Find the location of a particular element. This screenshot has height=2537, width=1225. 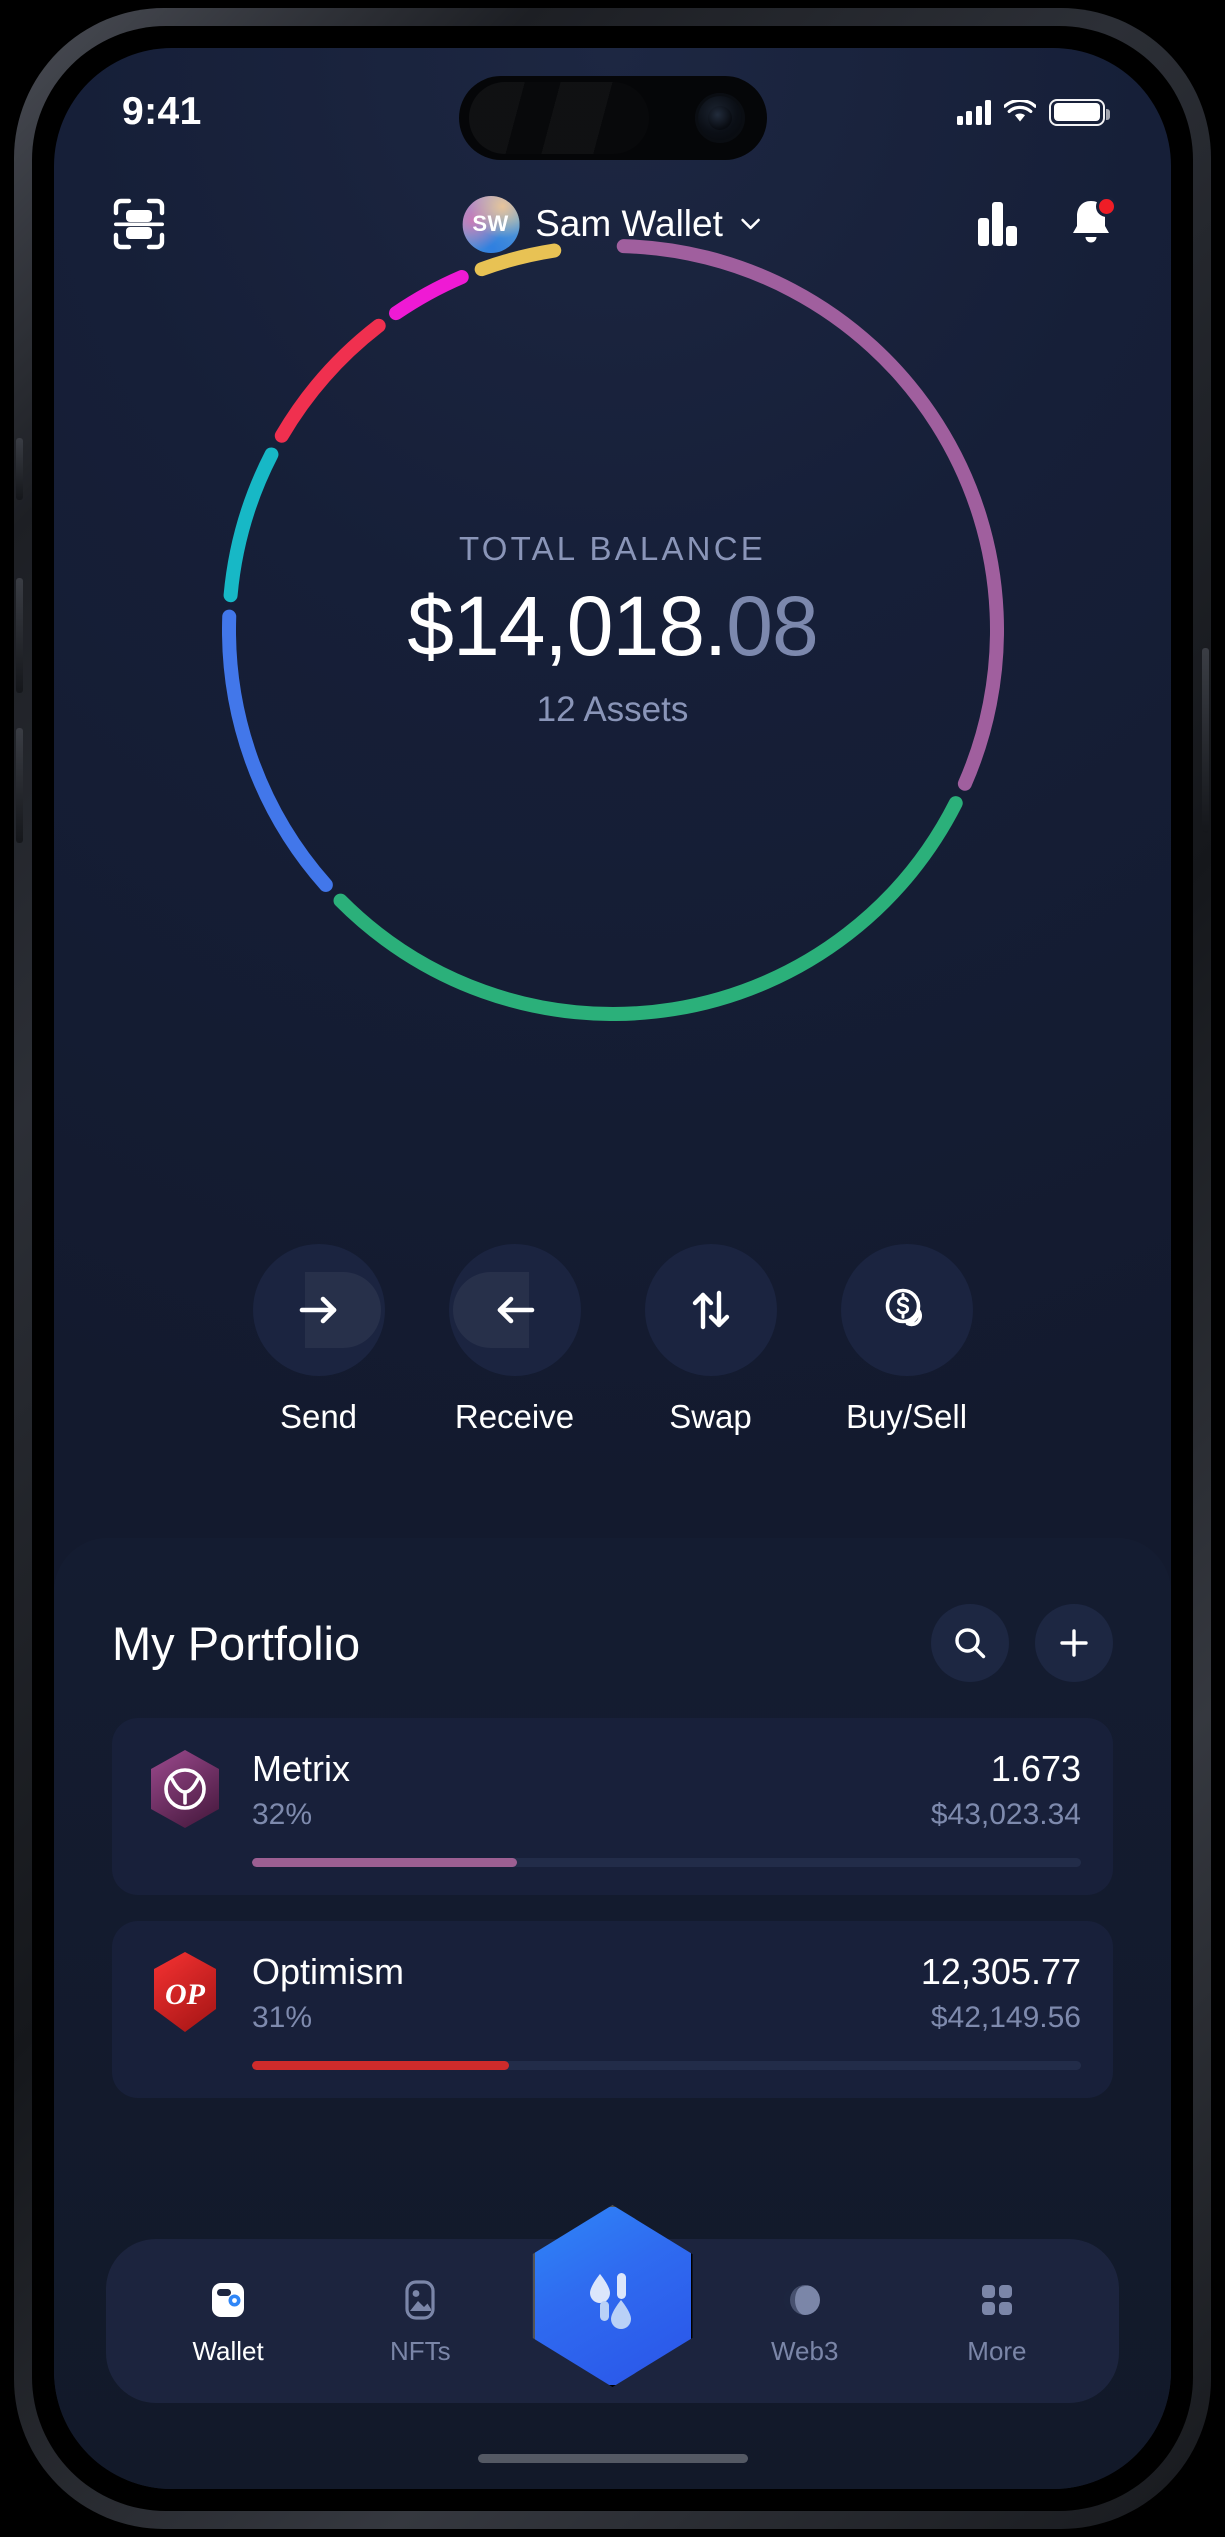

tab-wallet: Wallet is located at coordinates (228, 2321).